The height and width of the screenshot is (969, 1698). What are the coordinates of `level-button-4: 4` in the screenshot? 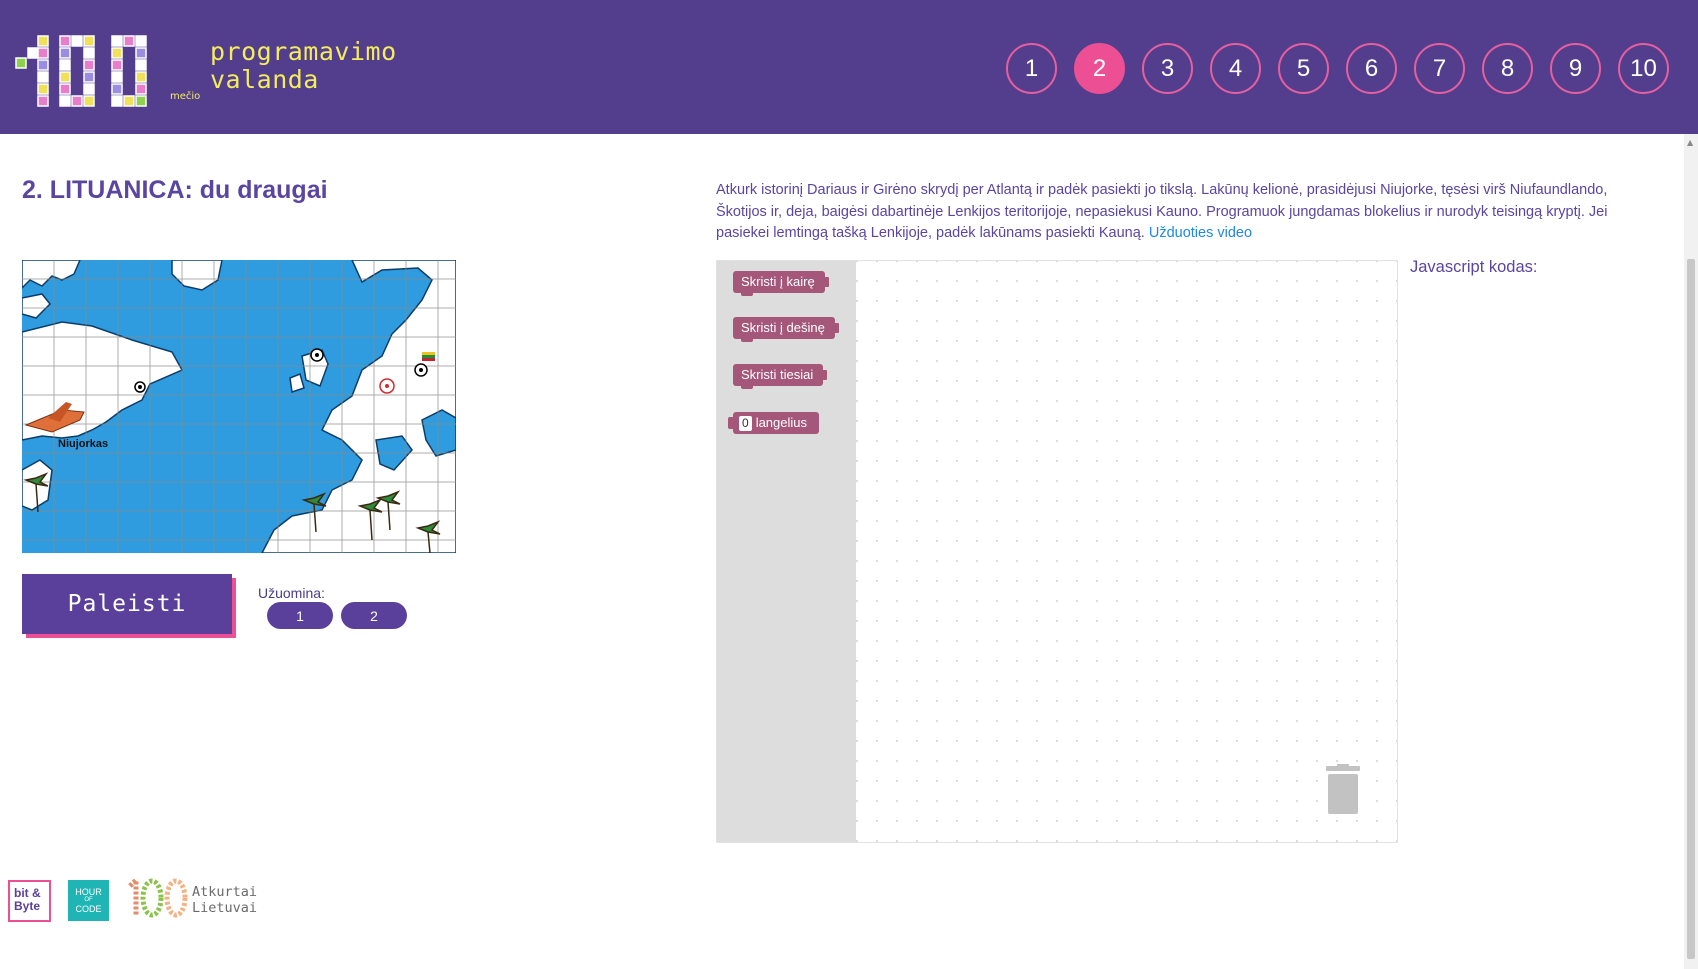 It's located at (1235, 68).